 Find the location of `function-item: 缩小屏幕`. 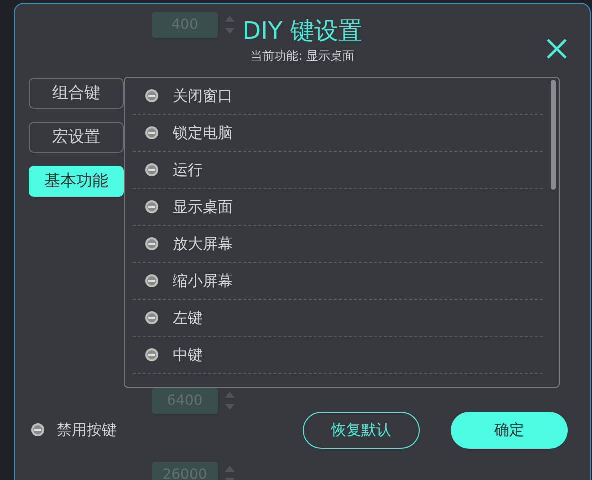

function-item: 缩小屏幕 is located at coordinates (203, 281).